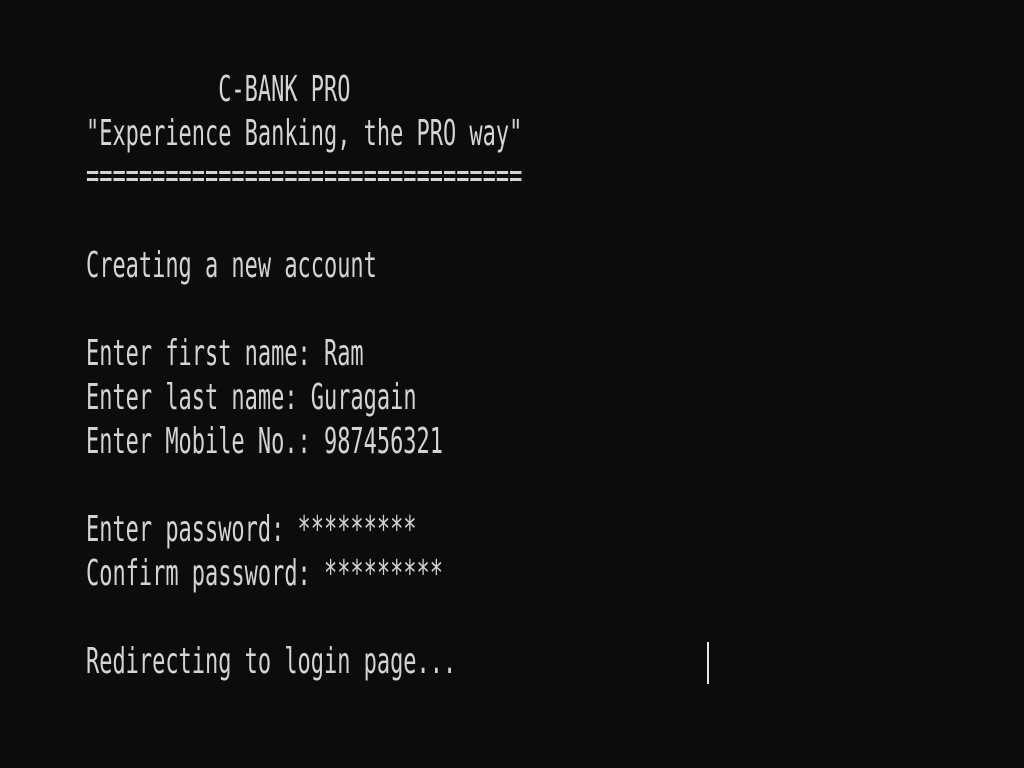 This screenshot has height=768, width=1024. What do you see at coordinates (231, 265) in the screenshot?
I see `section-heading: Creating a new account` at bounding box center [231, 265].